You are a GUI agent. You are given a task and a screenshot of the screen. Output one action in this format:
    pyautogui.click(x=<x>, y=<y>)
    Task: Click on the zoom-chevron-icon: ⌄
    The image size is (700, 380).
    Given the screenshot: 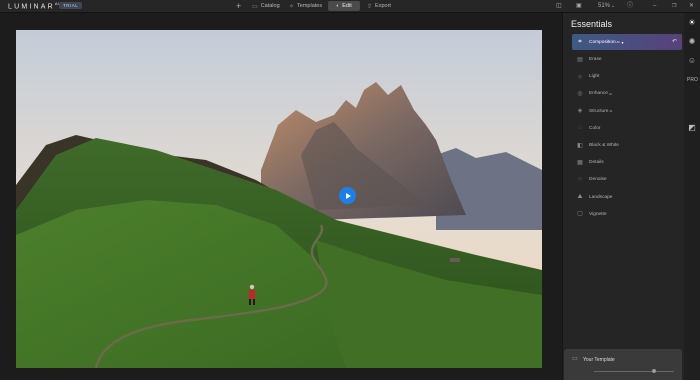 What is the action you would take?
    pyautogui.click(x=613, y=6)
    